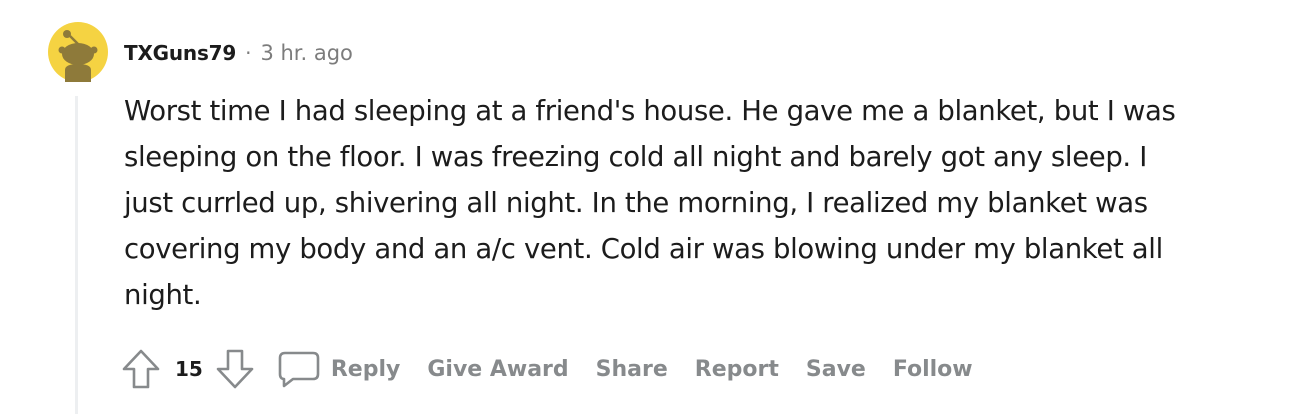 This screenshot has width=1314, height=414. Describe the element at coordinates (189, 369) in the screenshot. I see `vote-score: 15` at that location.